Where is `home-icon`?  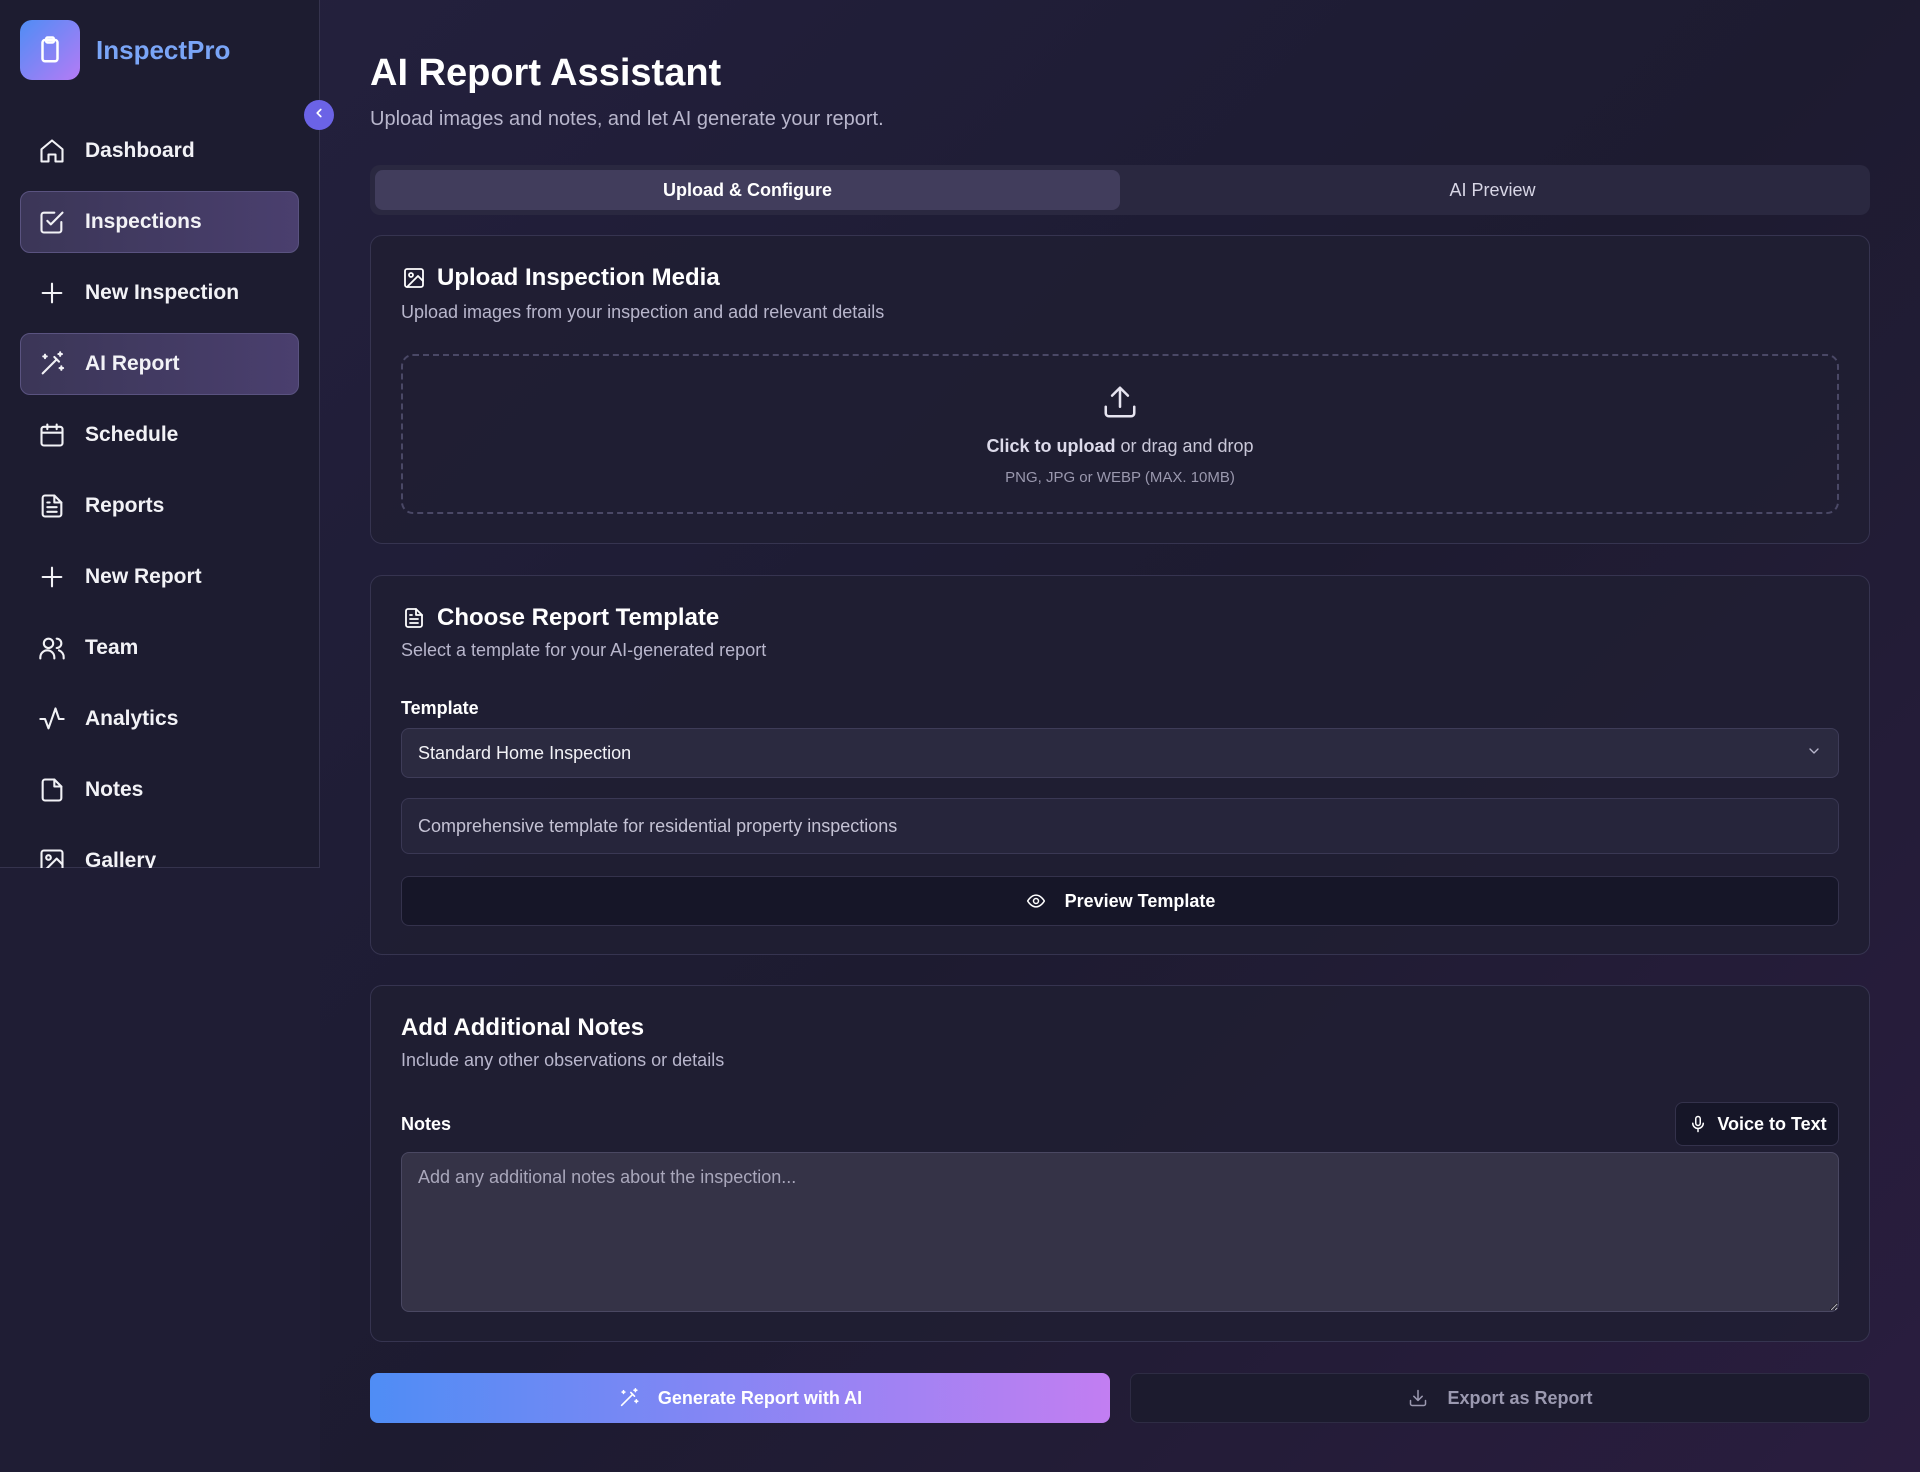 home-icon is located at coordinates (52, 151).